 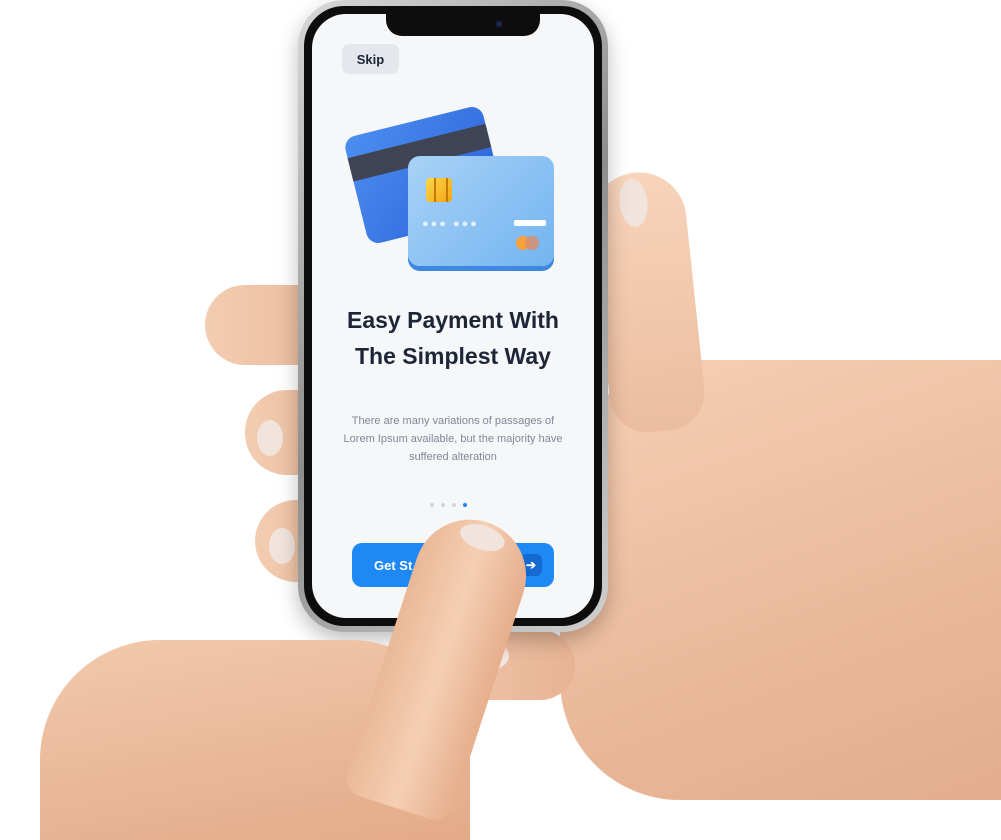 I want to click on page-dot-active, so click(x=465, y=505).